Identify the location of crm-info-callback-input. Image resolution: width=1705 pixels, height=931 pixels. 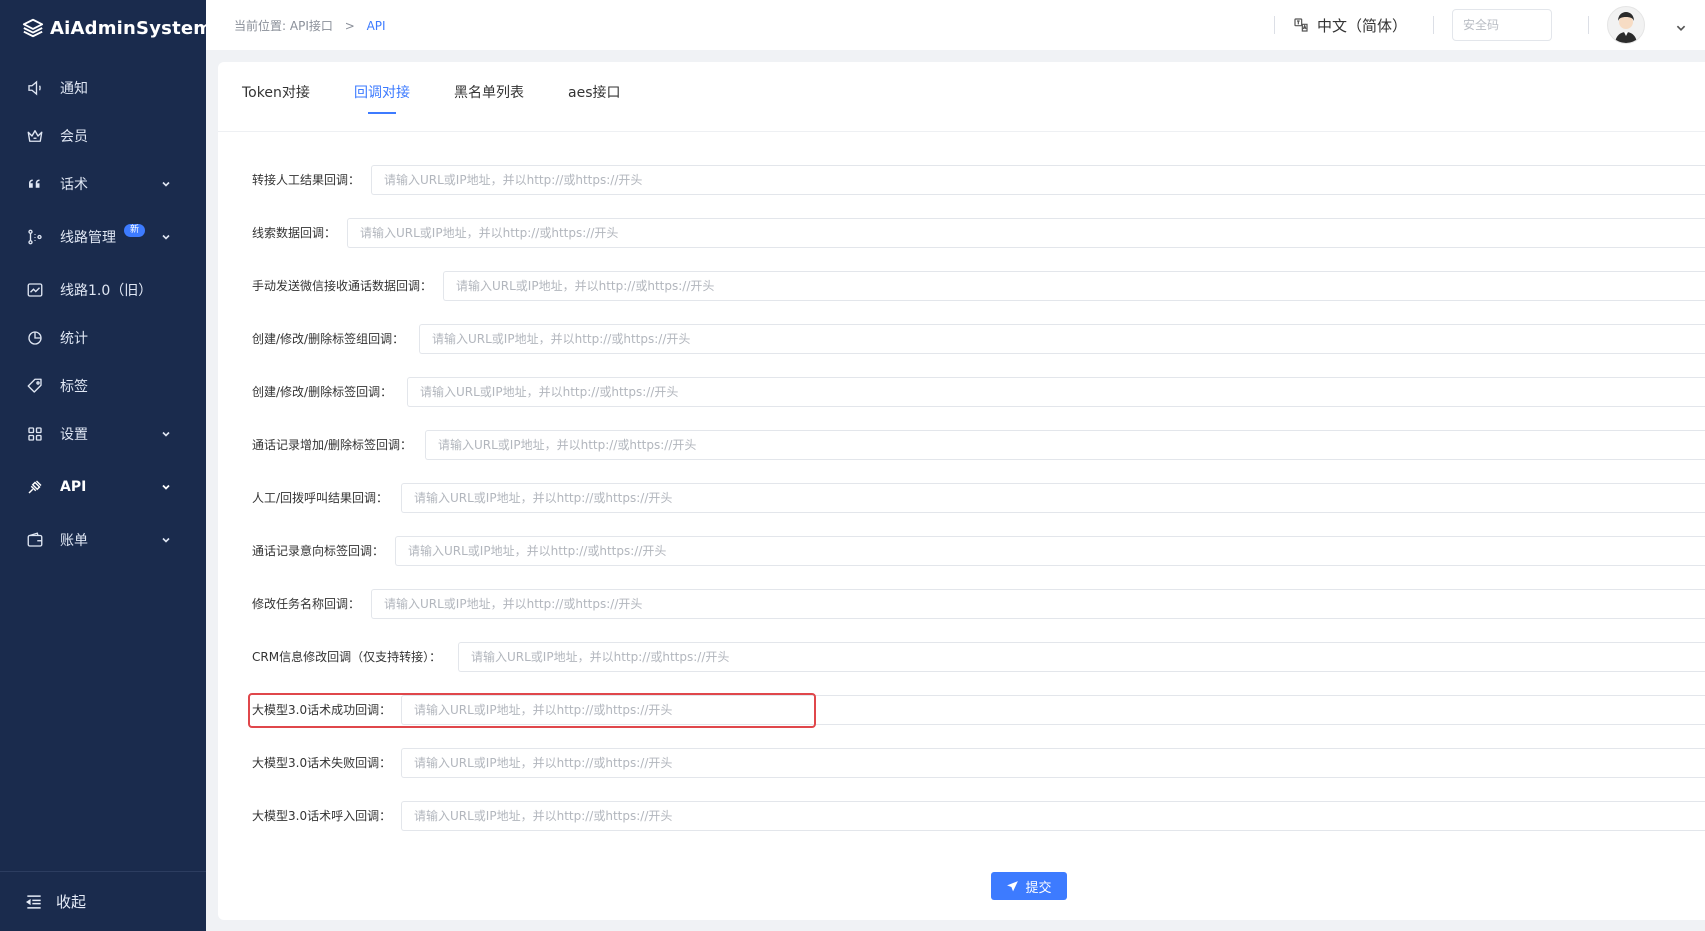
(1081, 657).